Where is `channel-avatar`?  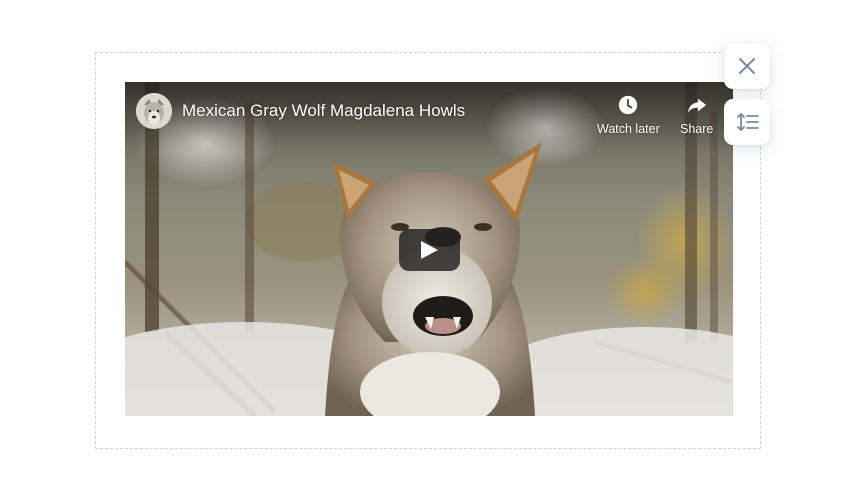
channel-avatar is located at coordinates (154, 111).